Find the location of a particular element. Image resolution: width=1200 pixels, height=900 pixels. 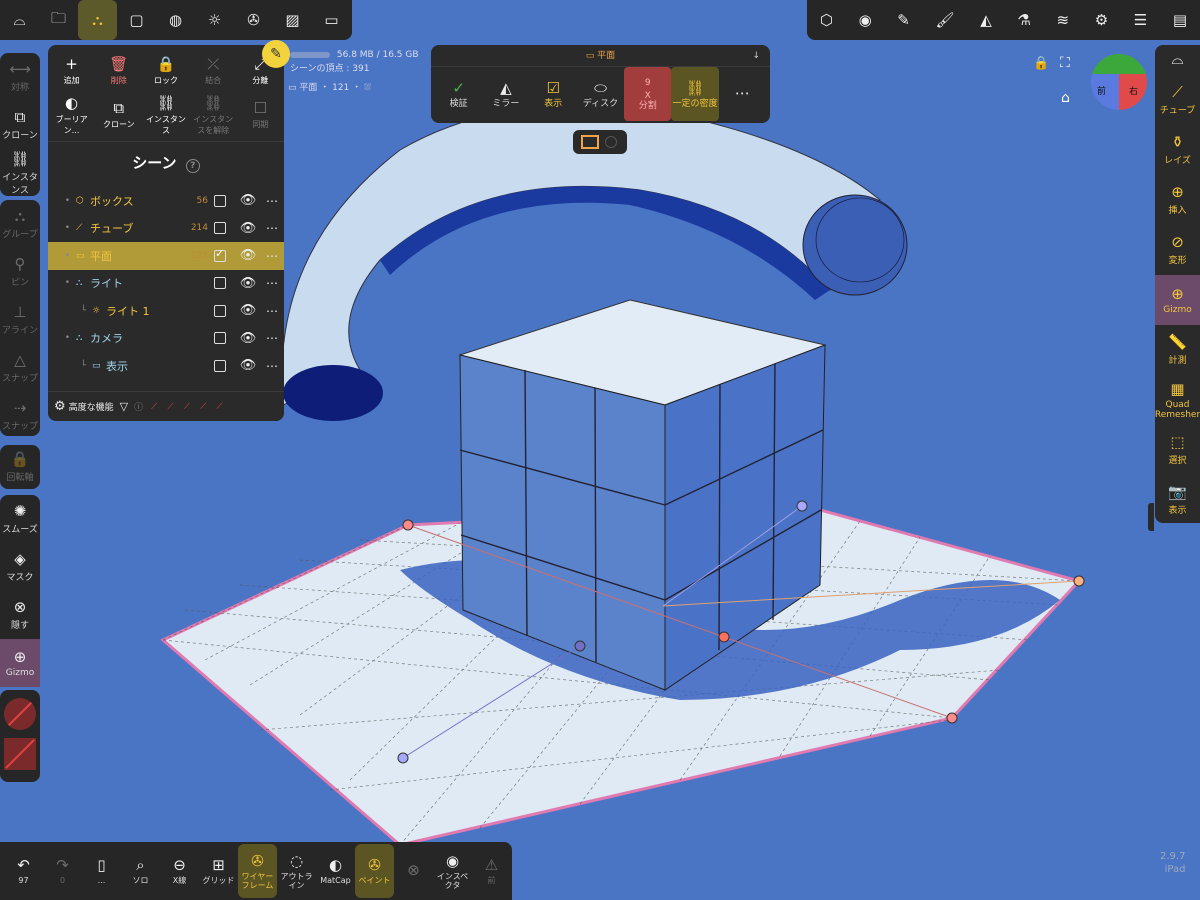

settings-button: ⚙ is located at coordinates (1101, 20).